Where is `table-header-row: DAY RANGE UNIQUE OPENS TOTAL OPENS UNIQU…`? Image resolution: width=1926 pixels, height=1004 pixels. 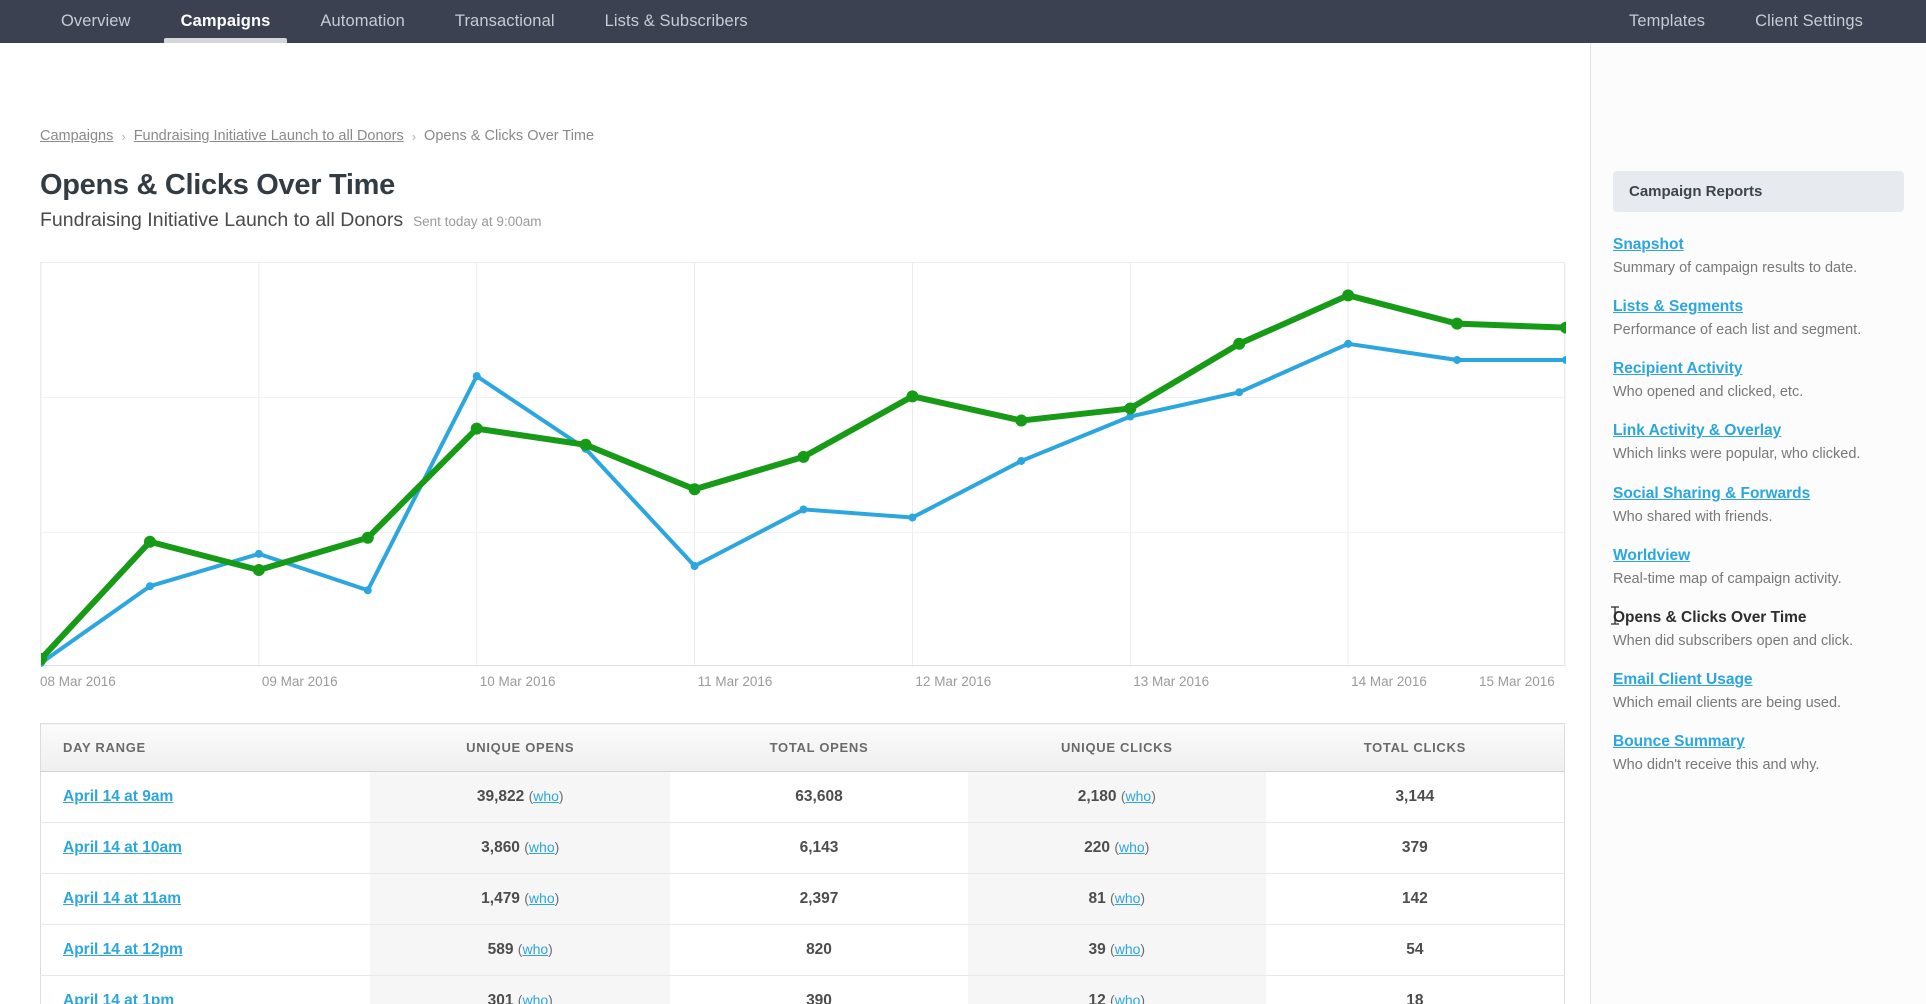 table-header-row: DAY RANGE UNIQUE OPENS TOTAL OPENS UNIQU… is located at coordinates (802, 747).